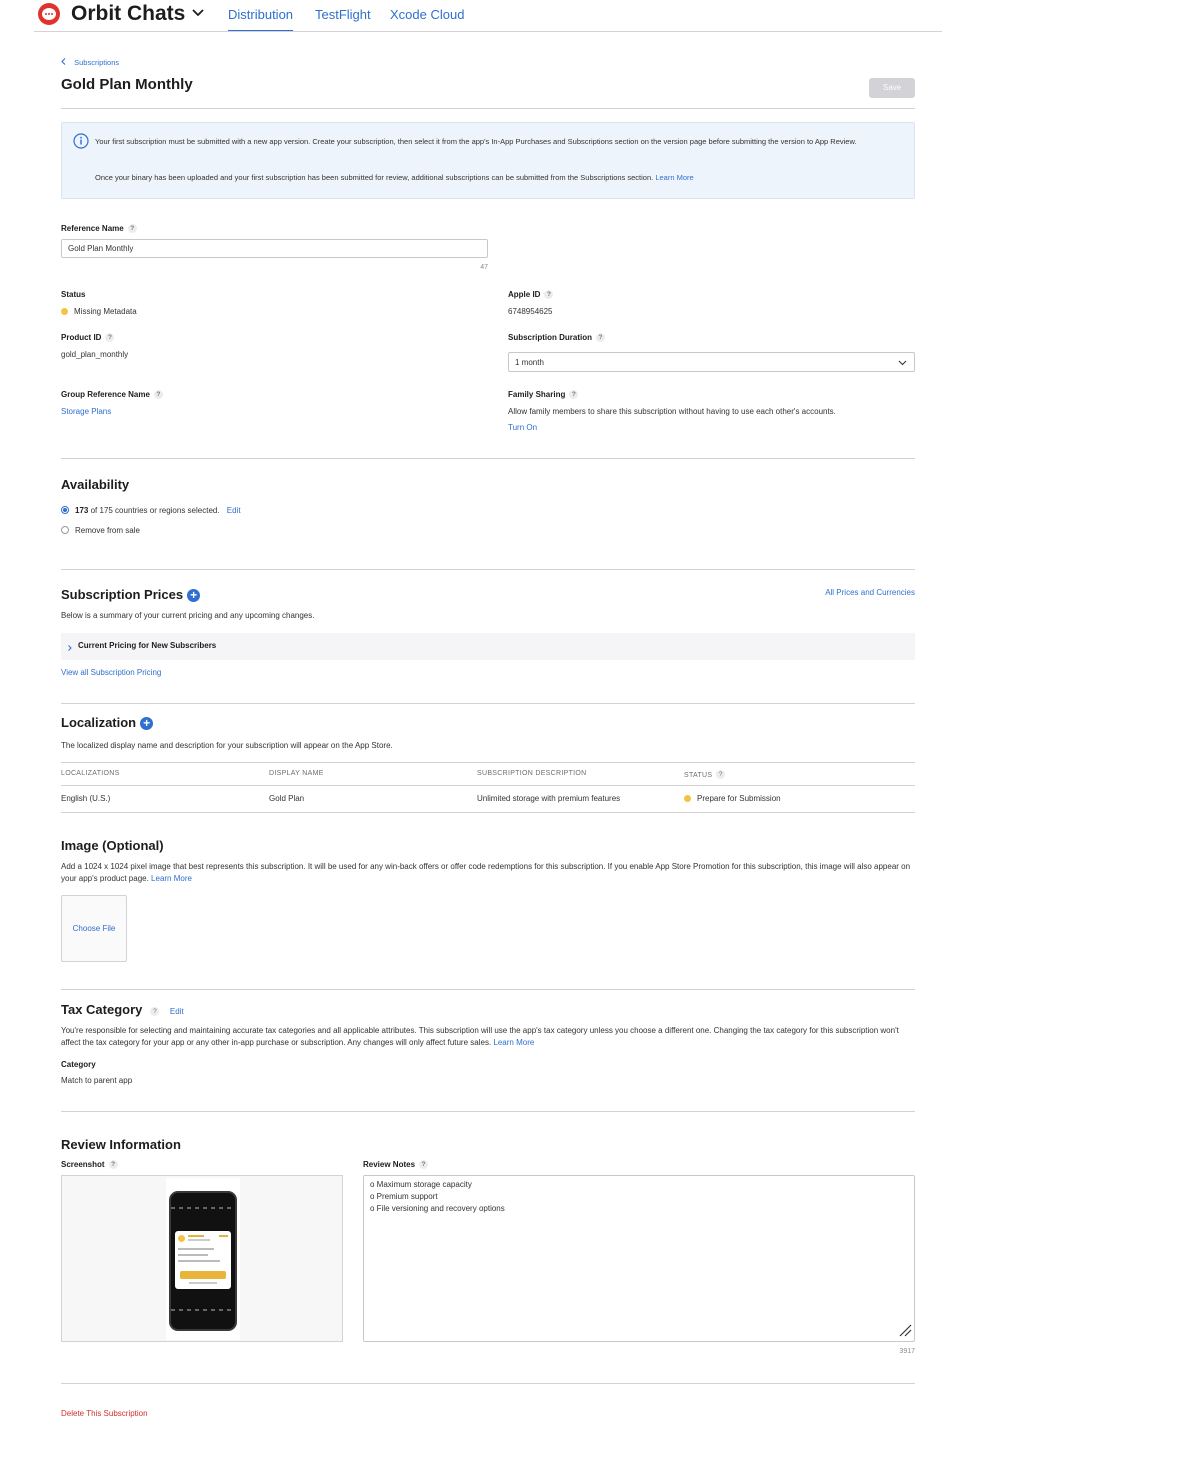 This screenshot has height=1468, width=1196. I want to click on add-localization-icon: +, so click(147, 723).